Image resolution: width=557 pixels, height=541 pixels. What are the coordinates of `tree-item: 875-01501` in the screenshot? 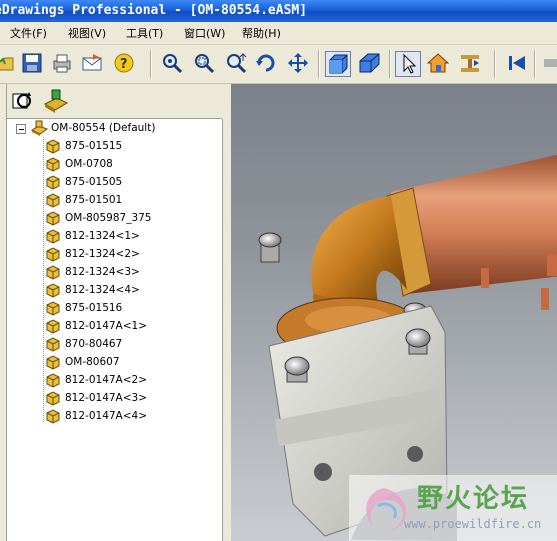 It's located at (114, 200).